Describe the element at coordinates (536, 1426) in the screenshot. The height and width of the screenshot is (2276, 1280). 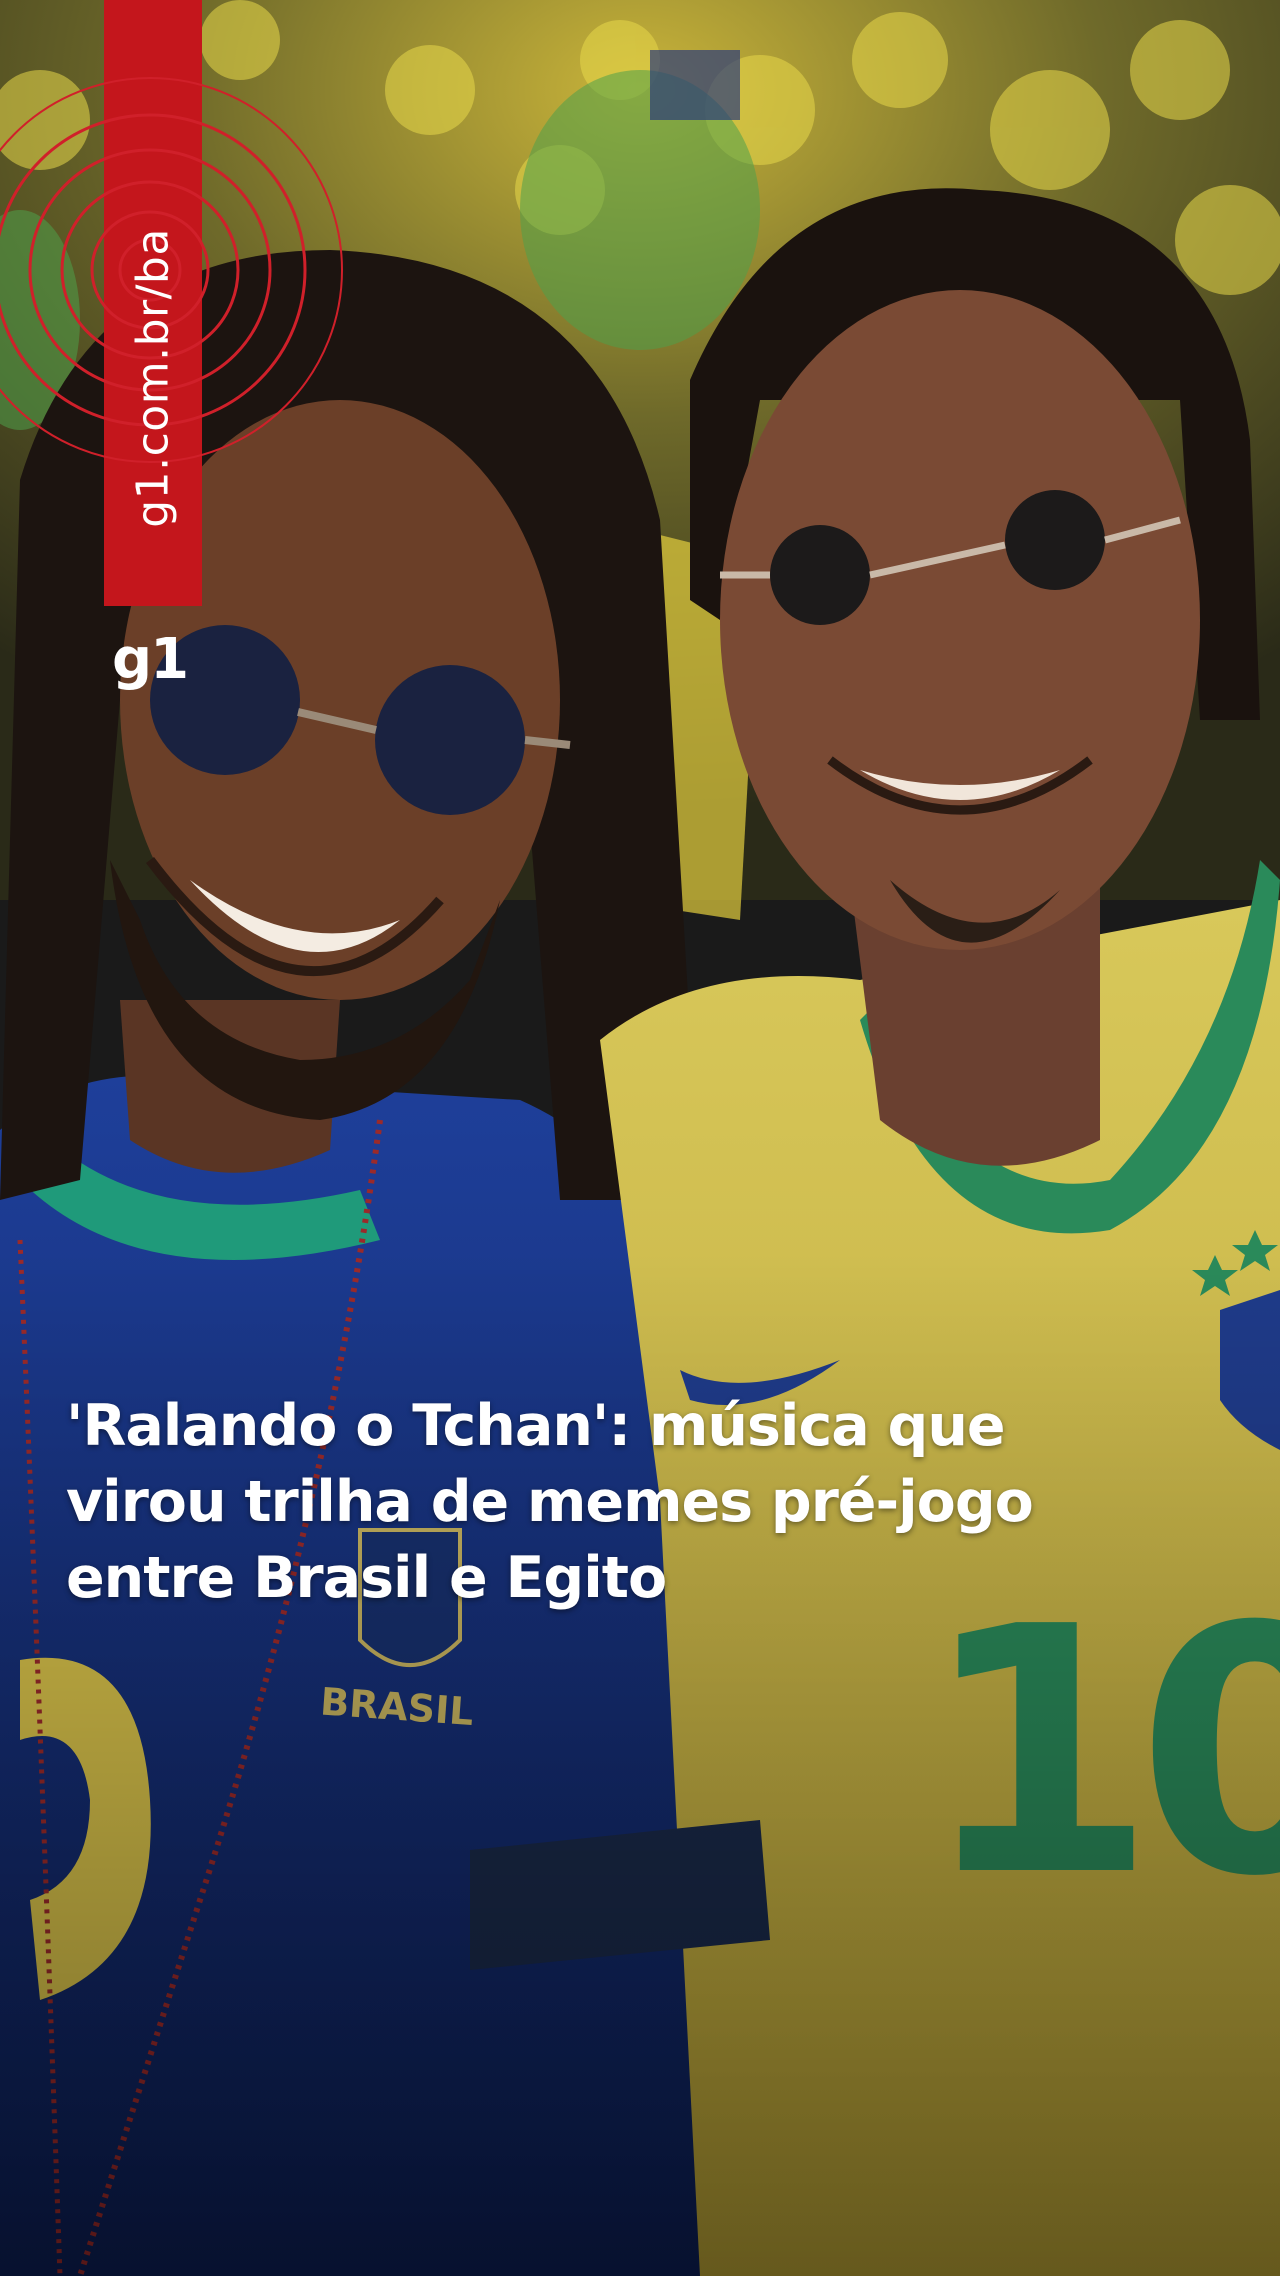
I see `headline-line: 'Ralando o Tchan': música que` at that location.